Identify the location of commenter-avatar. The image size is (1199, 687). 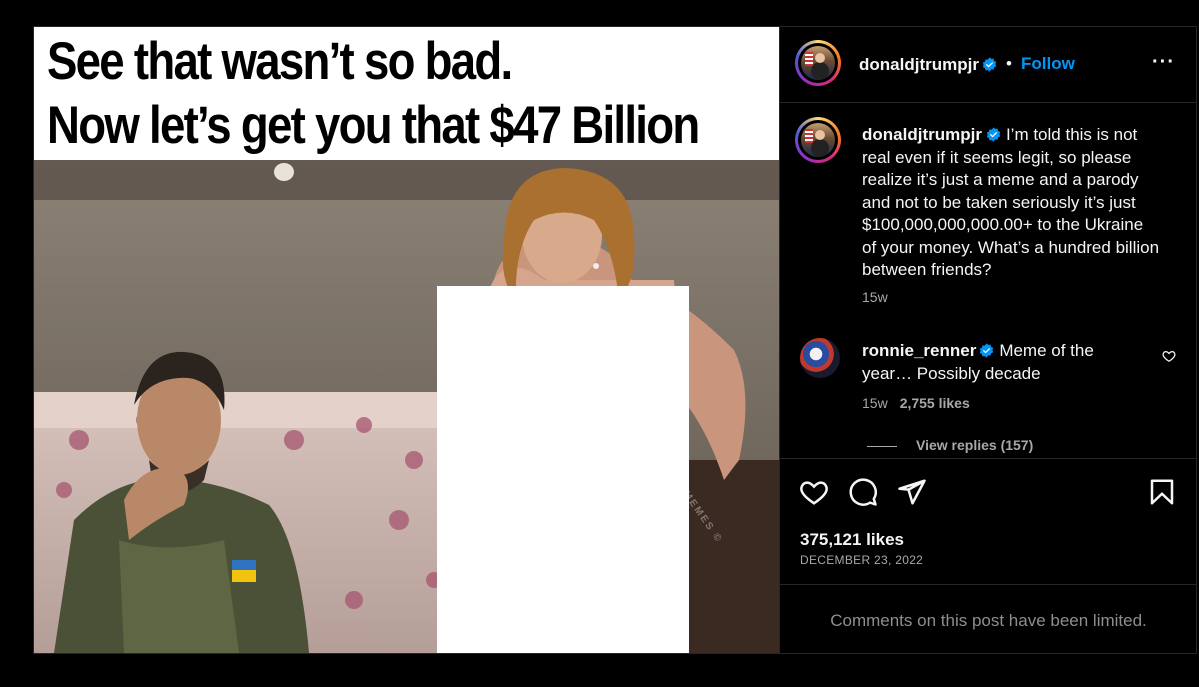
(820, 358).